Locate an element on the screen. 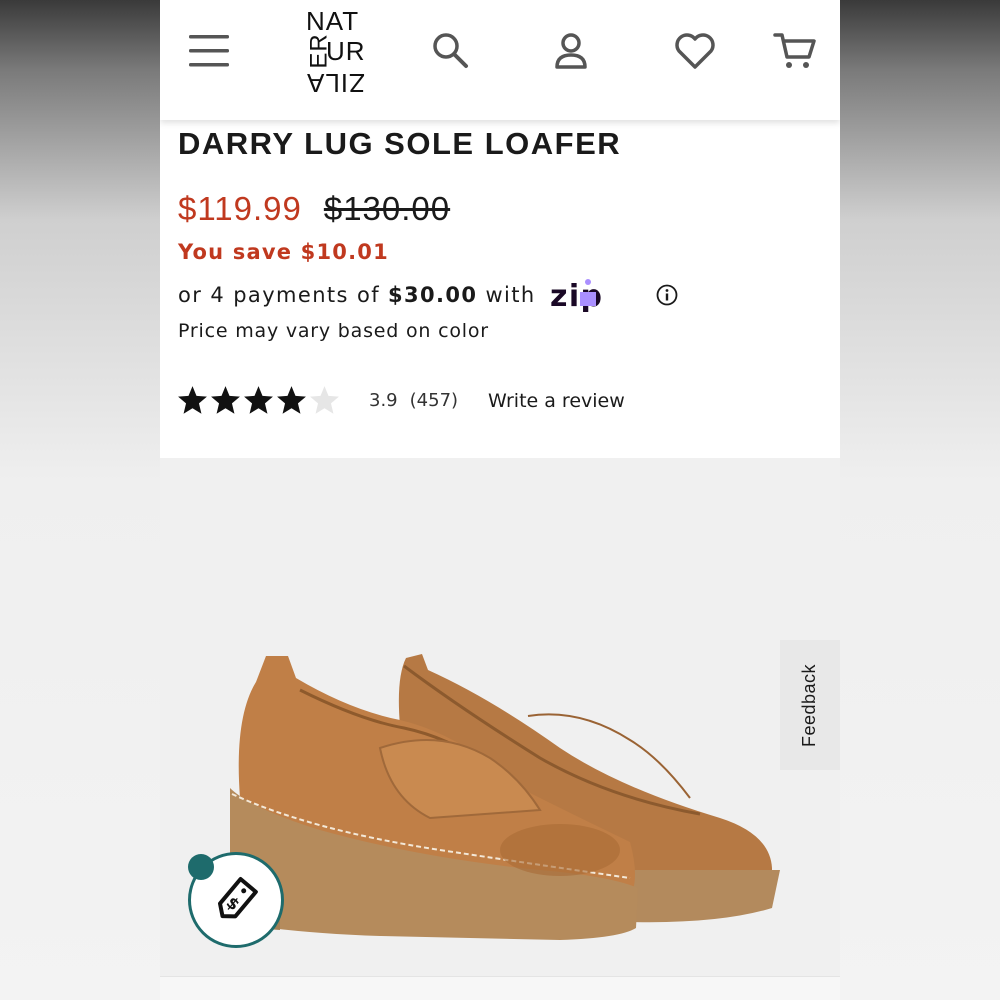 The height and width of the screenshot is (1000, 1000). review-count: (457) is located at coordinates (434, 400).